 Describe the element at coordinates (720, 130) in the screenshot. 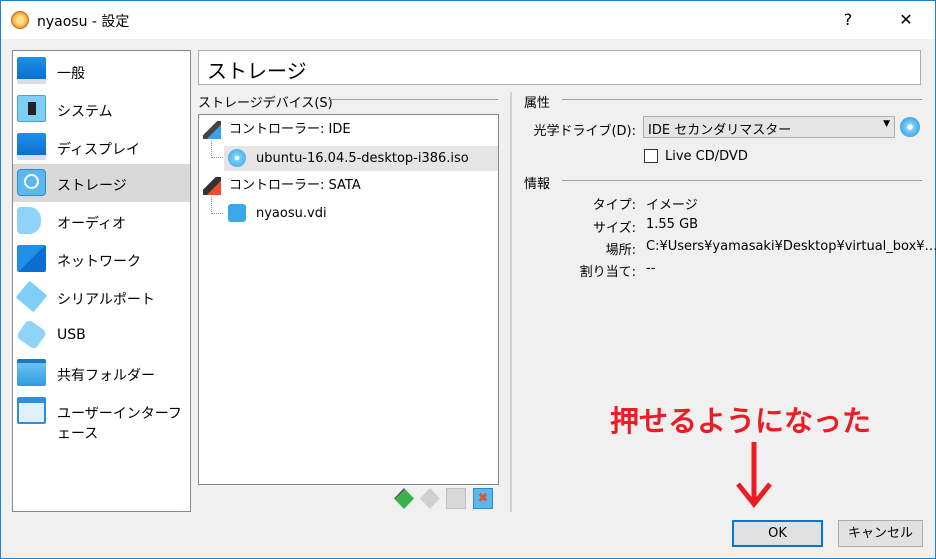

I see `optical-drive-value: IDE セカンダリマスター` at that location.